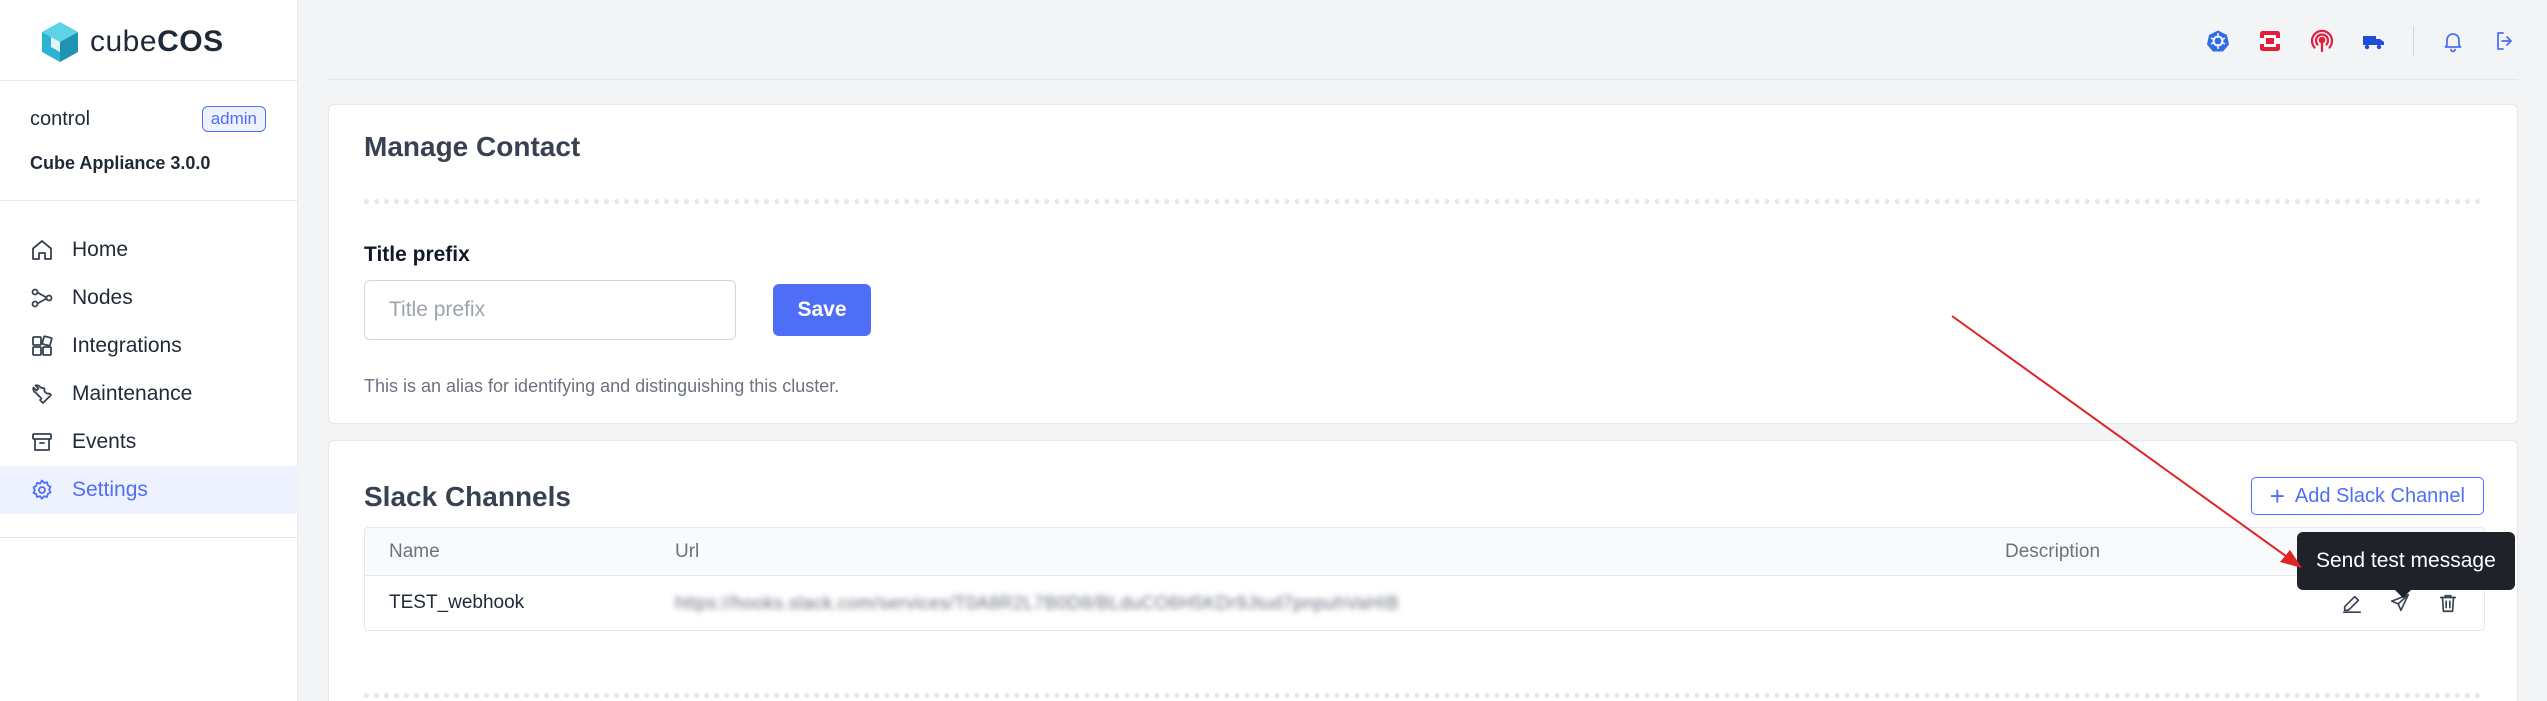 Image resolution: width=2547 pixels, height=701 pixels. I want to click on add-slack-channel-button: + Add Slack Channel, so click(2367, 496).